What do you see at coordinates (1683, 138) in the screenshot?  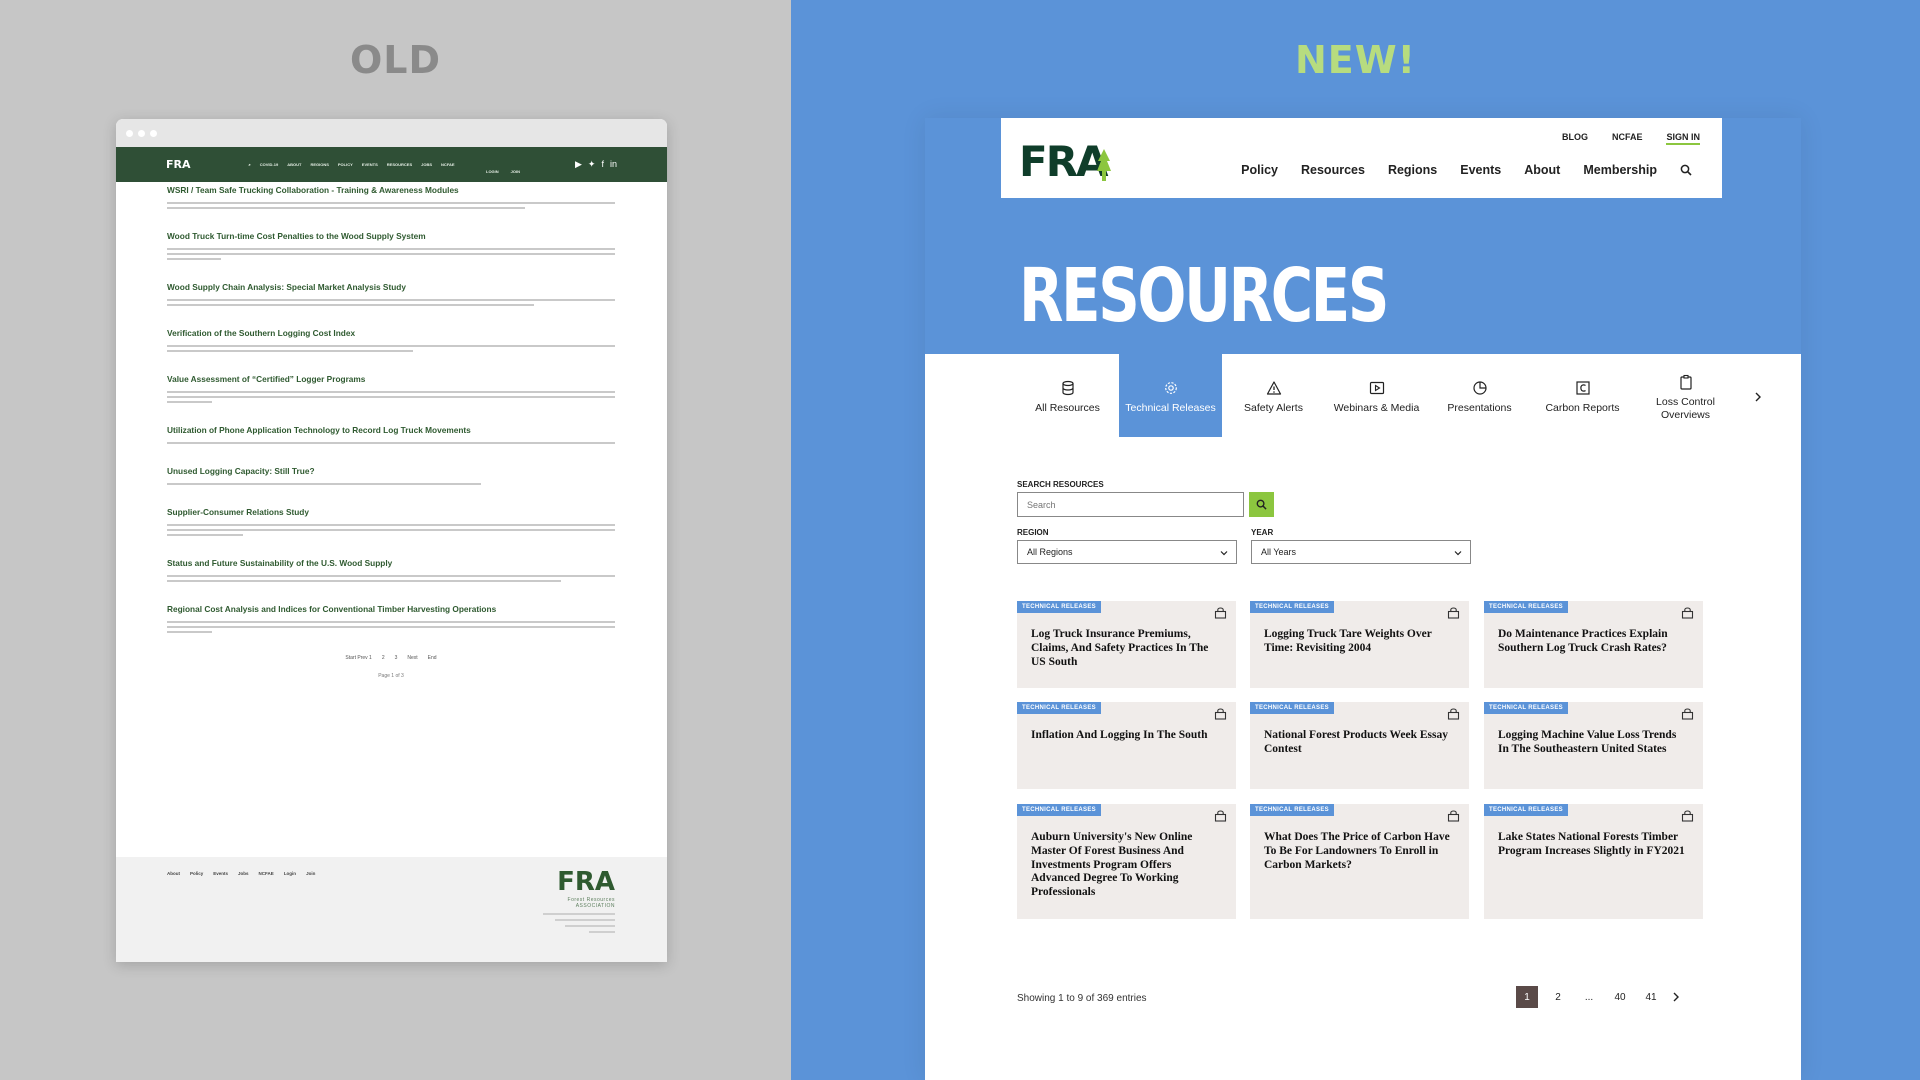 I see `sign-in-link: SIGN IN` at bounding box center [1683, 138].